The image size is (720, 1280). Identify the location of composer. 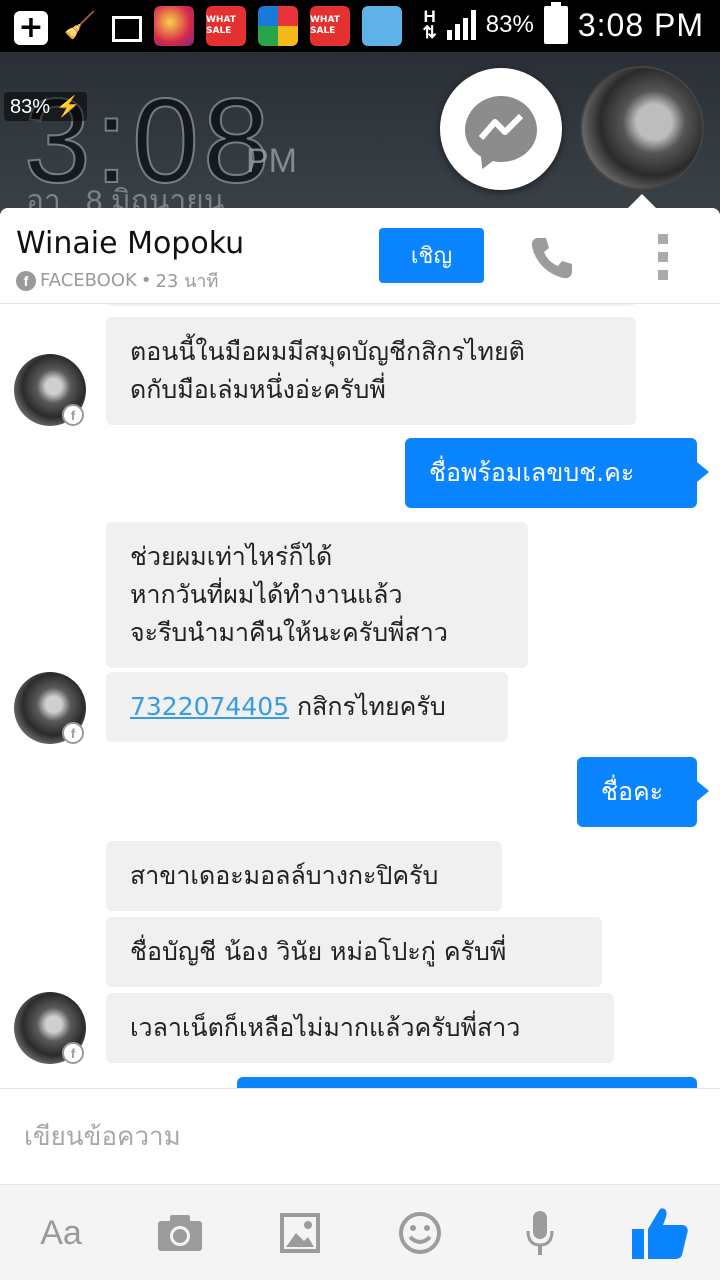
(360, 1136).